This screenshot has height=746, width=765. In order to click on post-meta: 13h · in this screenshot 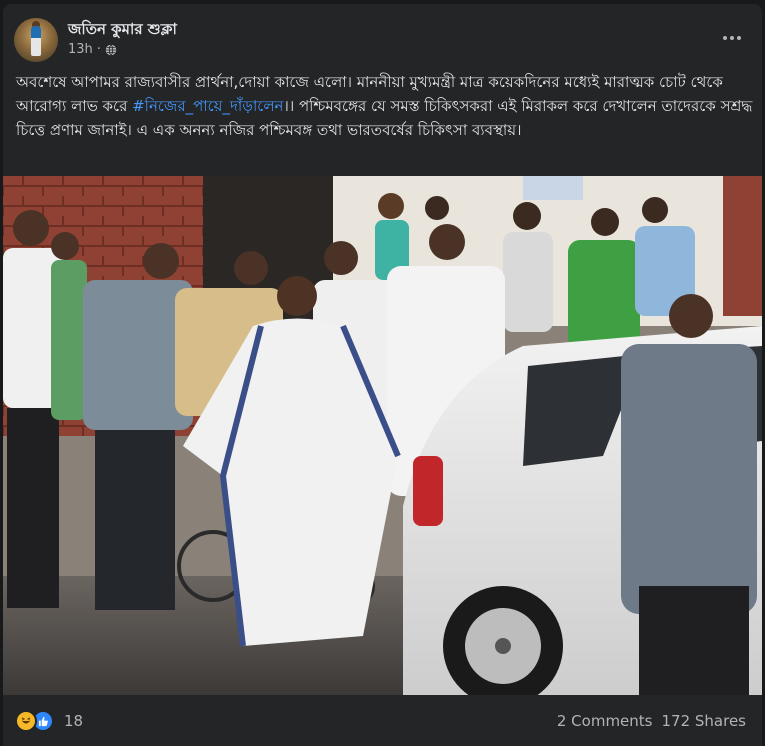, I will do `click(92, 49)`.